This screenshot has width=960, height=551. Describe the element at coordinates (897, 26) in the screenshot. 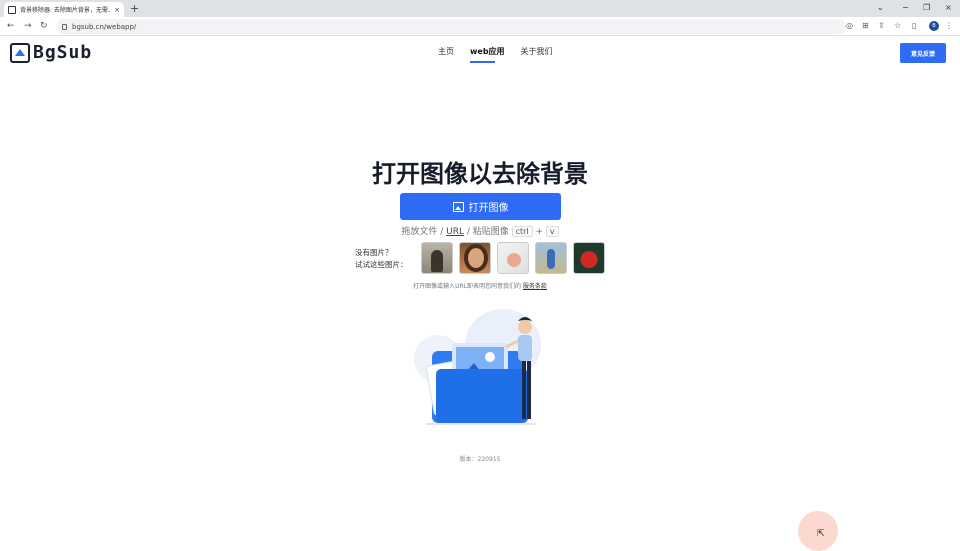

I see `bookmark-star-icon: ☆` at that location.